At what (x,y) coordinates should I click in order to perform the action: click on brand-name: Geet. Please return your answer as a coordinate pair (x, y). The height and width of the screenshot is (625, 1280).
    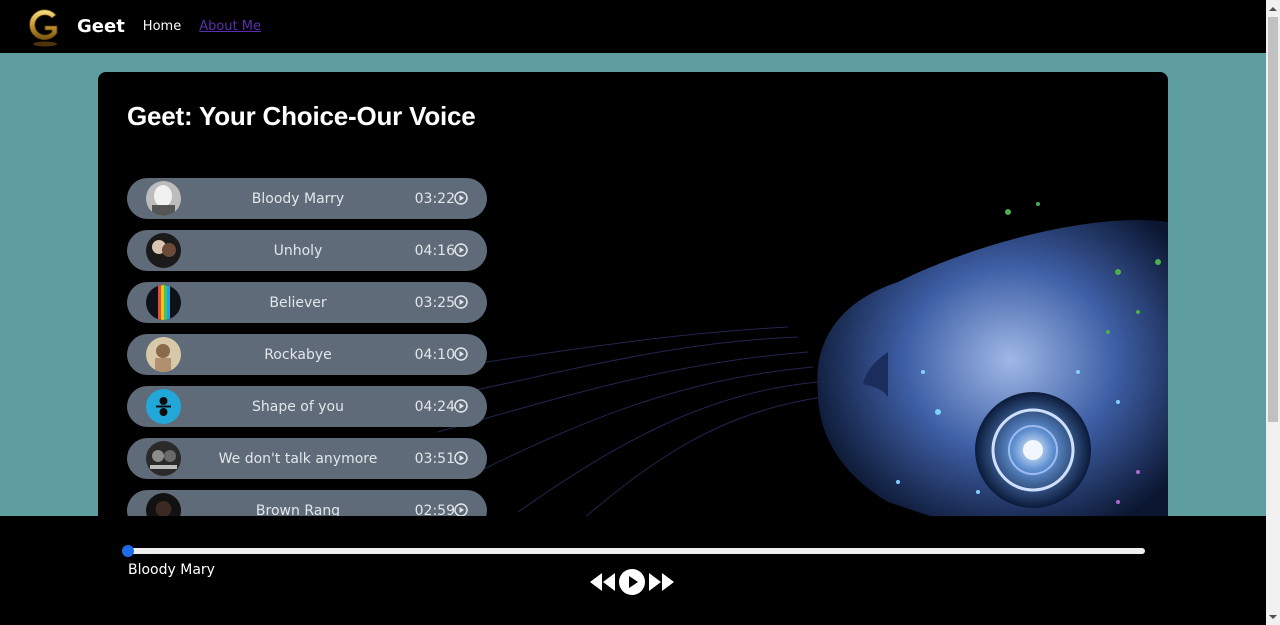
    Looking at the image, I should click on (101, 26).